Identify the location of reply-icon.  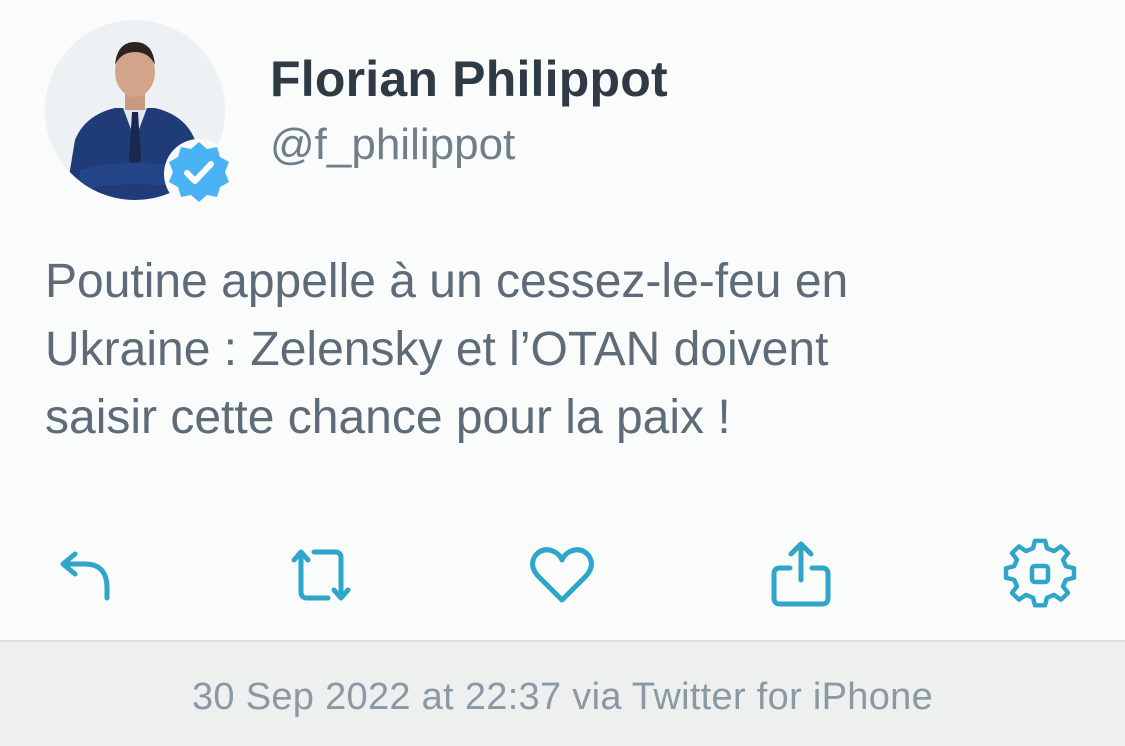
(85, 576).